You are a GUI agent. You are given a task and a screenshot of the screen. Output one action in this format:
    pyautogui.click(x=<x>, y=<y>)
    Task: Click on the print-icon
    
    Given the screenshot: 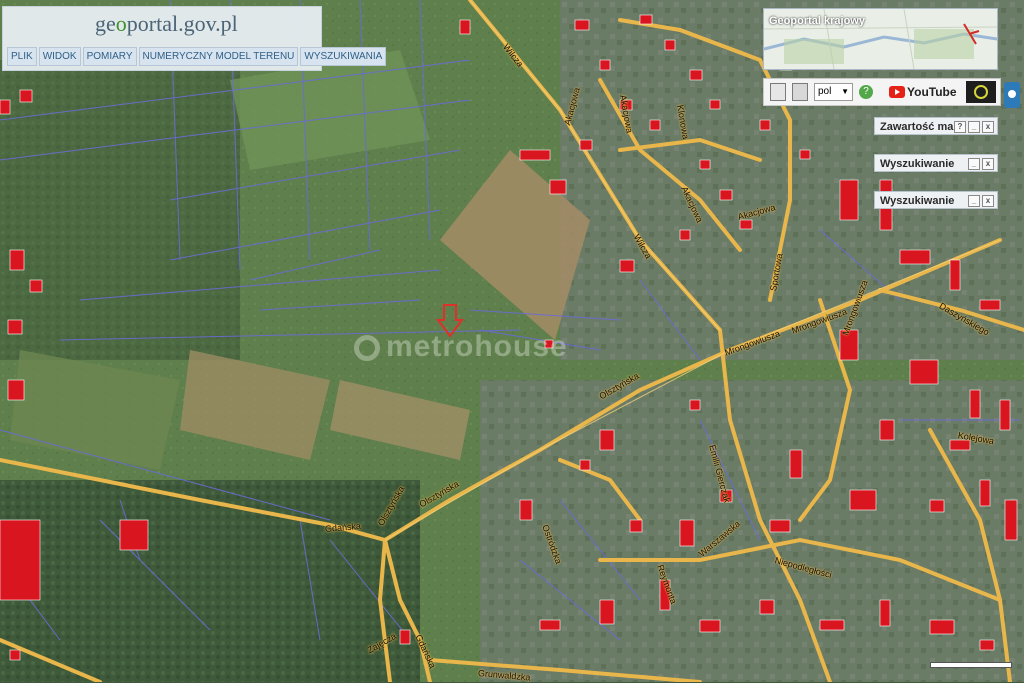 What is the action you would take?
    pyautogui.click(x=800, y=92)
    